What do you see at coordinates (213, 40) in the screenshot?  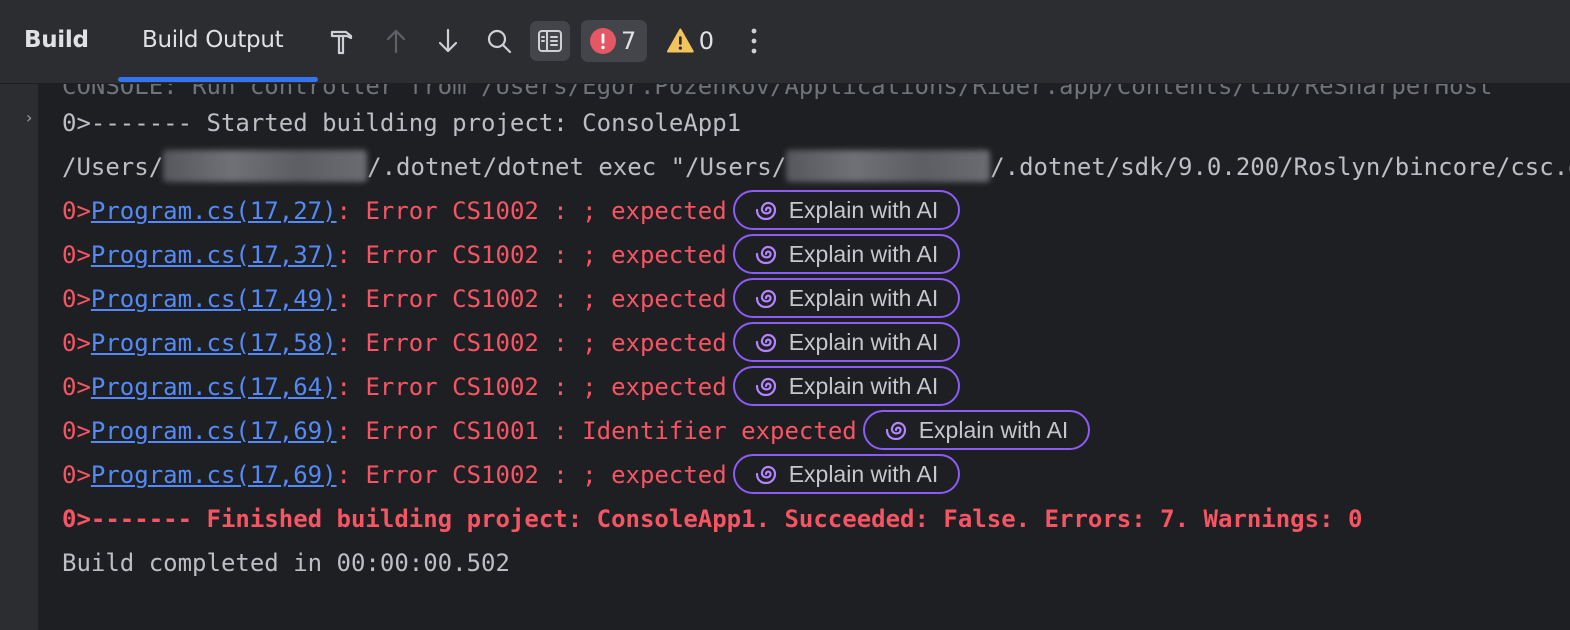 I see `tab-build-output-label: Build Output` at bounding box center [213, 40].